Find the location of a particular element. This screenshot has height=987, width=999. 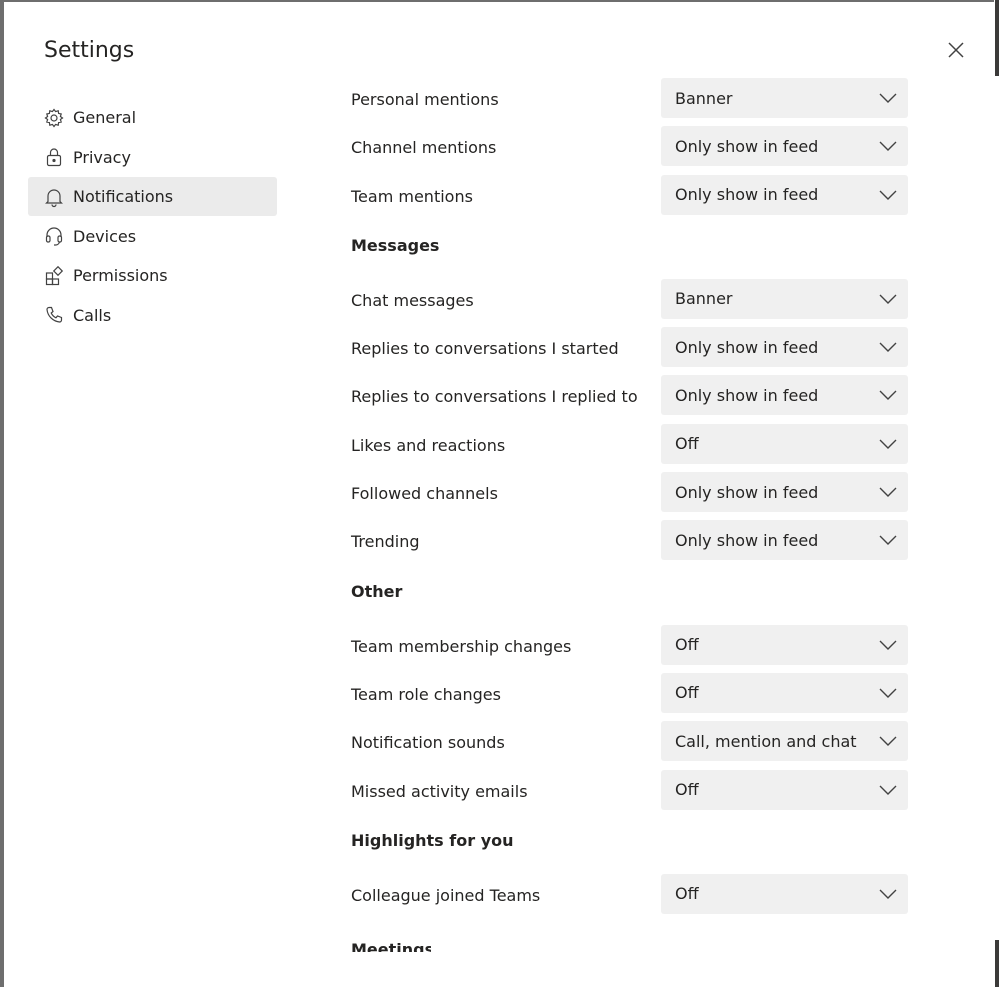

section-heading: Meetings is located at coordinates (391, 946).